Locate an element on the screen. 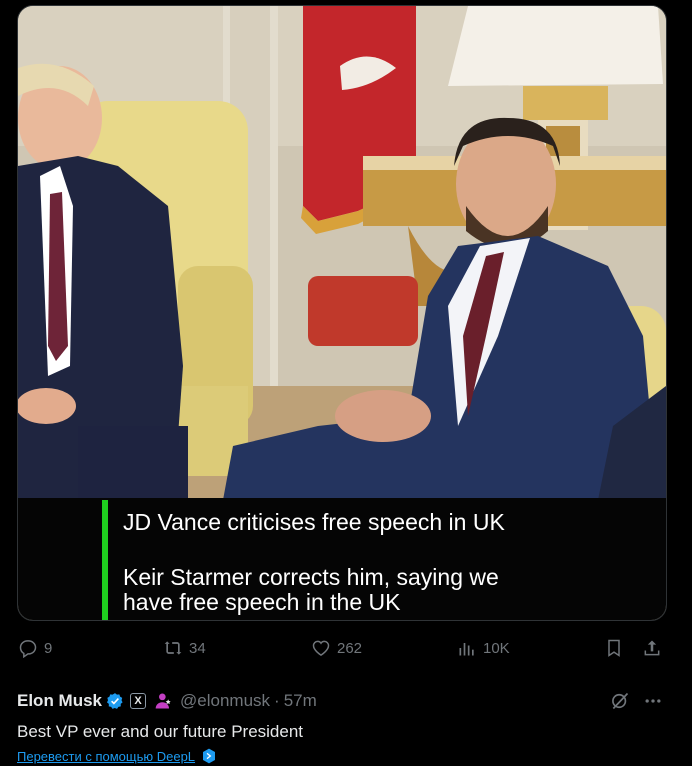  tweet-actions: 9 34 262 10K is located at coordinates (346, 648).